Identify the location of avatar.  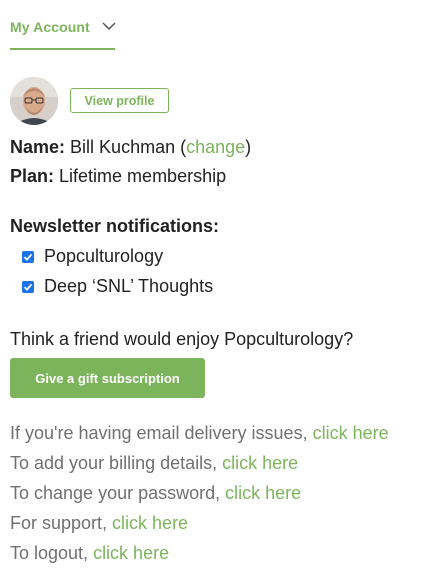
(34, 101).